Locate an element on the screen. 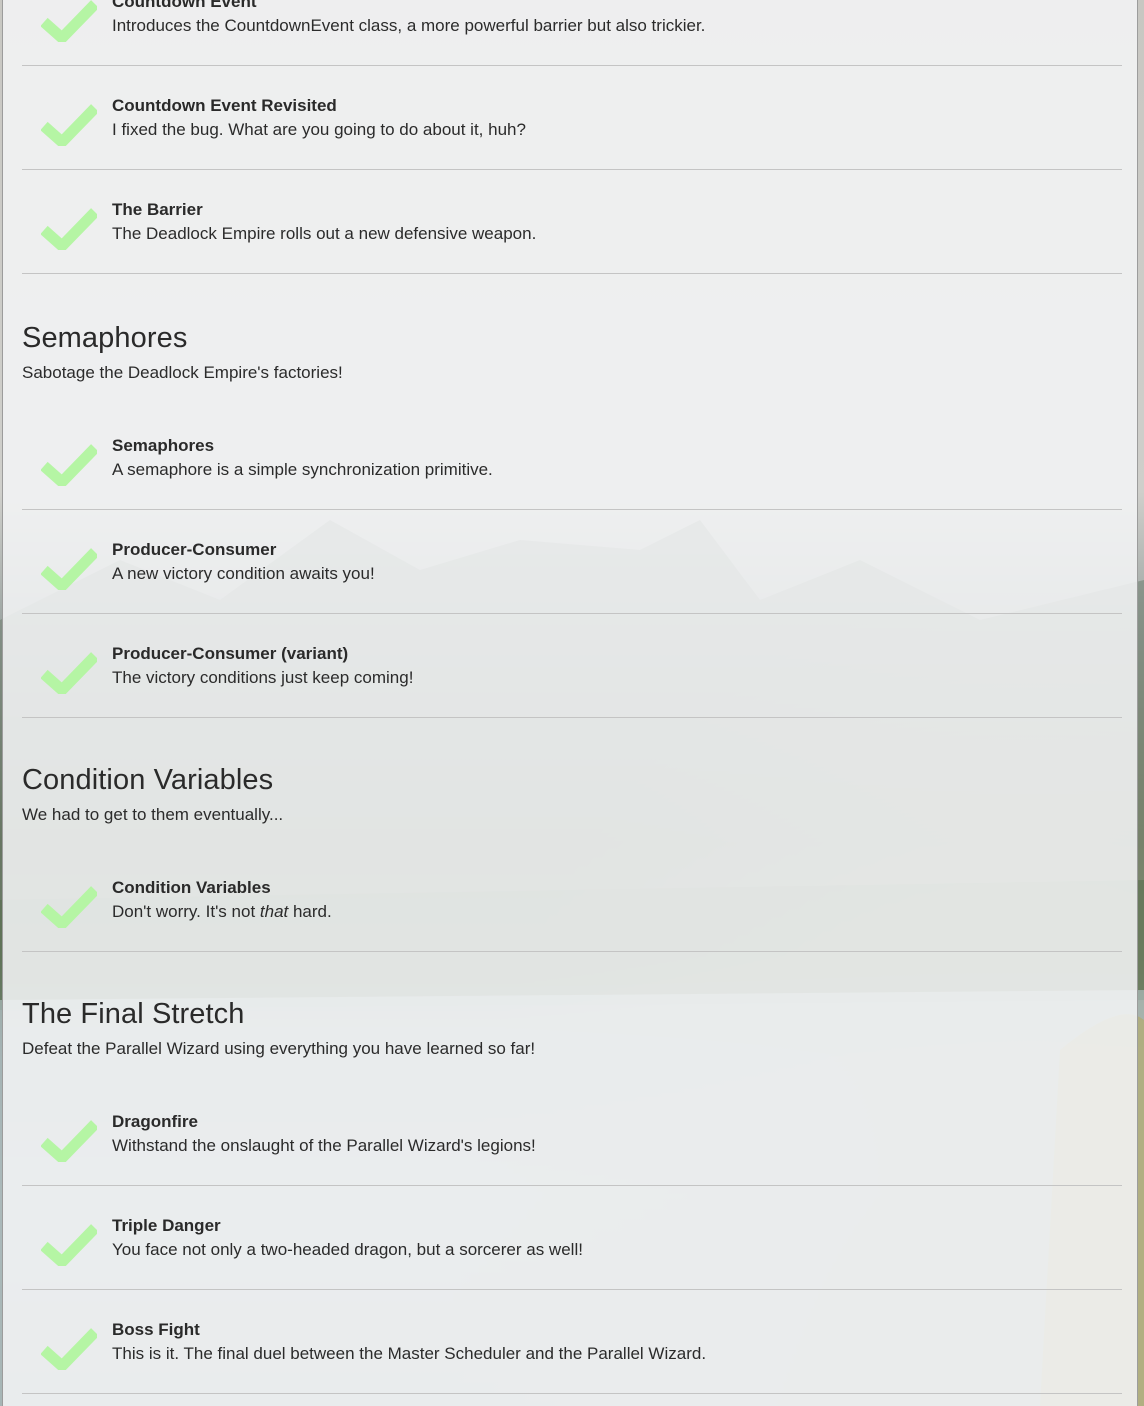 The width and height of the screenshot is (1144, 1406). level-description: Don't worry. It's not that hard. is located at coordinates (222, 912).